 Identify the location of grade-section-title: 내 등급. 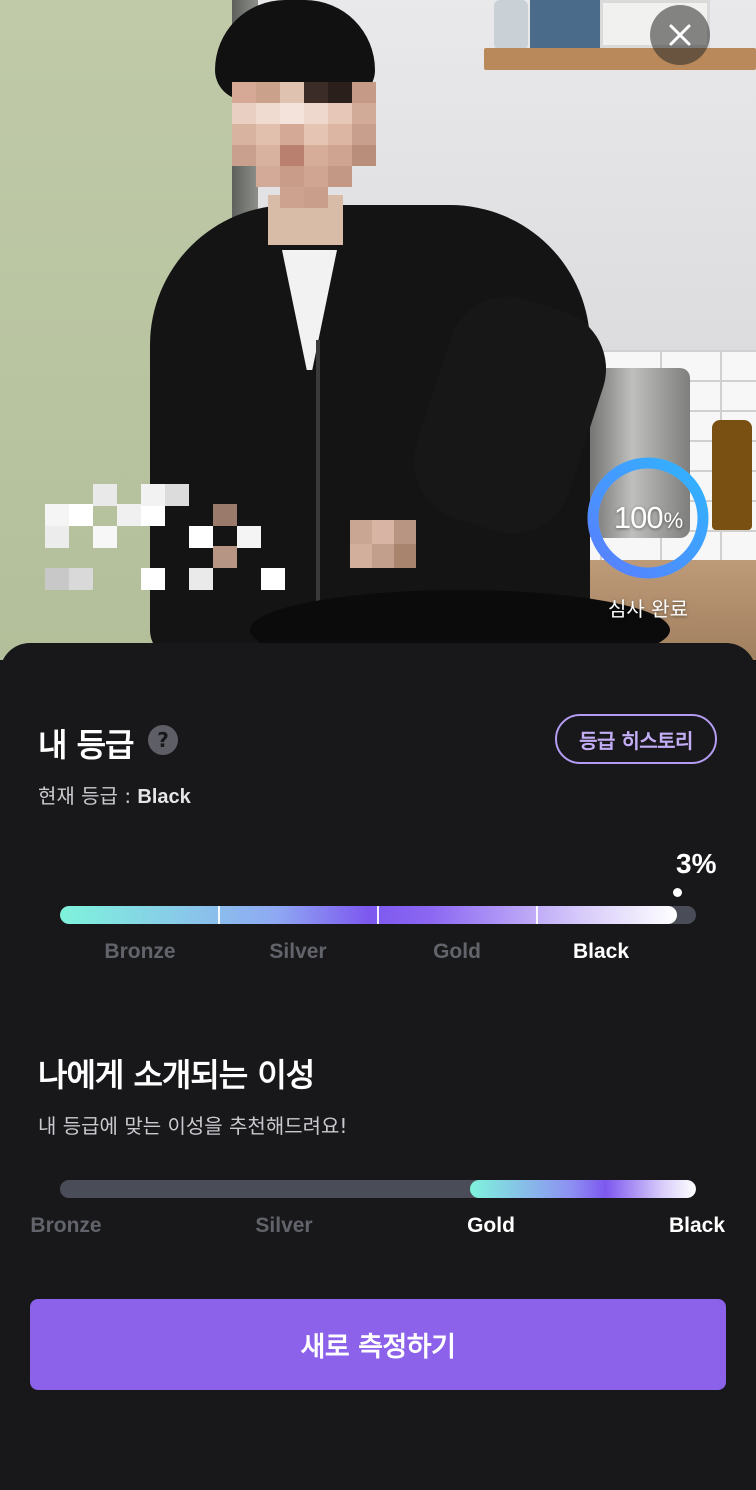
(86, 745).